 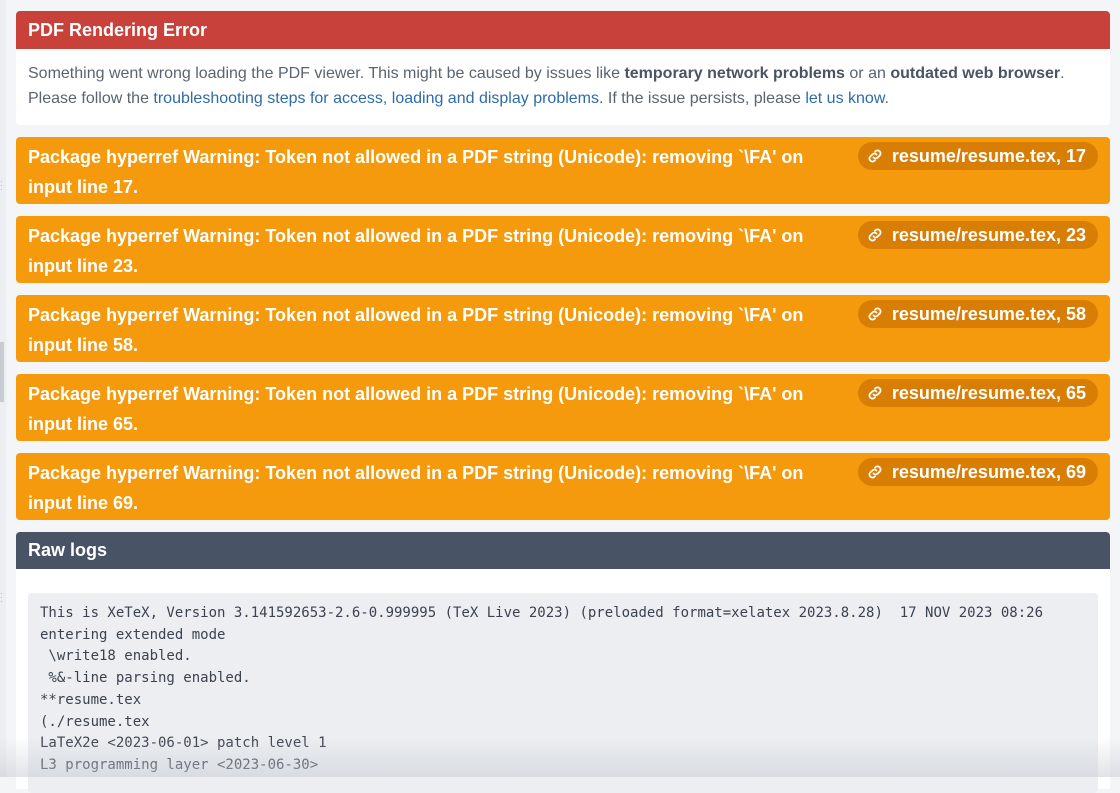 What do you see at coordinates (989, 472) in the screenshot?
I see `warning-file-location: resume/resume.tex, 69` at bounding box center [989, 472].